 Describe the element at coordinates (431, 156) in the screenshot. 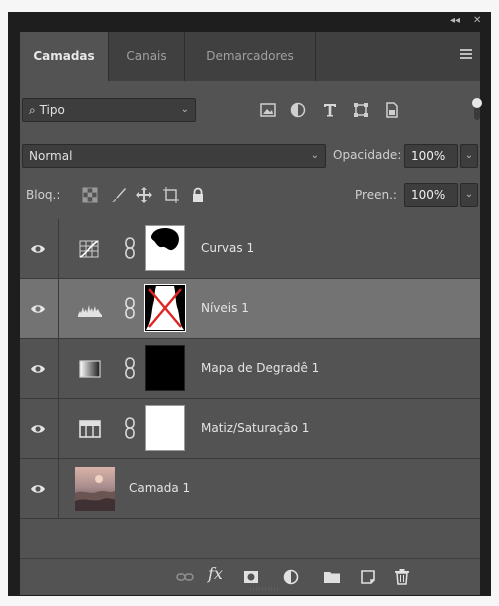

I see `opacity-input: 100%` at that location.